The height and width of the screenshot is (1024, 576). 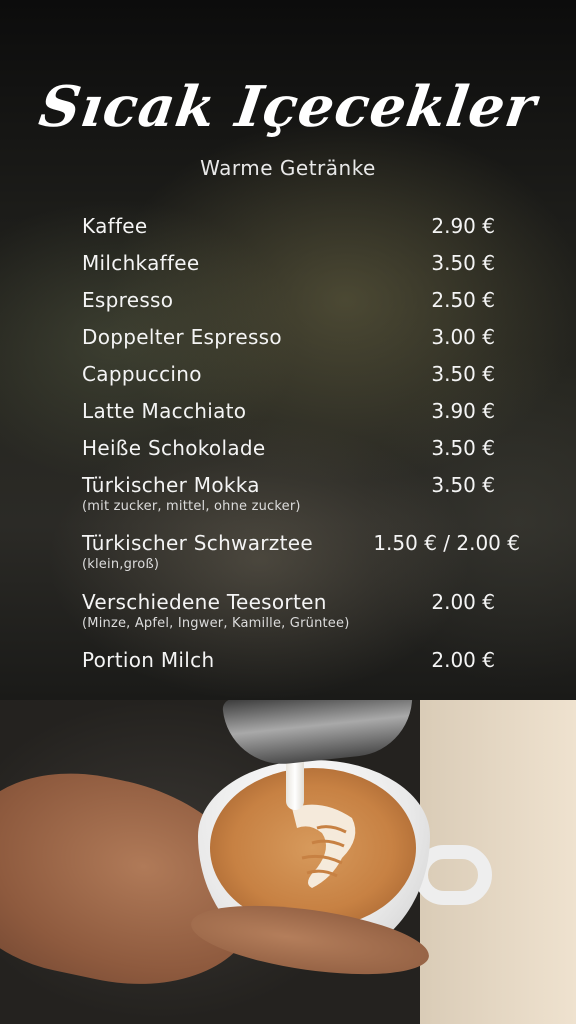 What do you see at coordinates (142, 374) in the screenshot?
I see `item-name: Cappuccino` at bounding box center [142, 374].